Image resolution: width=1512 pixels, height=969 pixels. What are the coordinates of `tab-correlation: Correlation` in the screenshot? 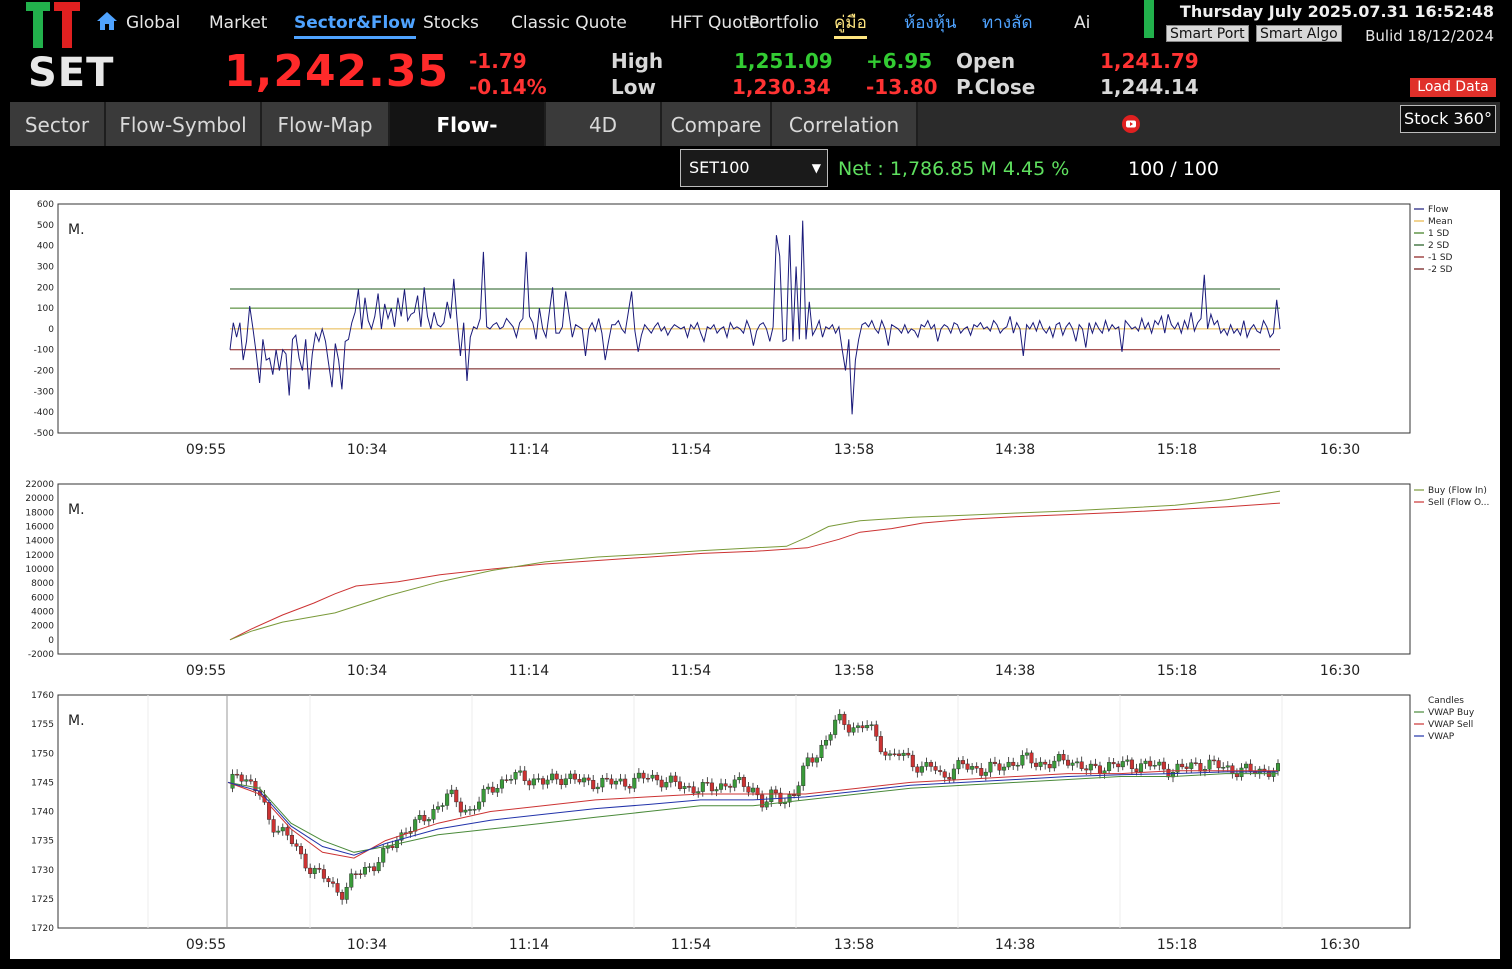 It's located at (845, 124).